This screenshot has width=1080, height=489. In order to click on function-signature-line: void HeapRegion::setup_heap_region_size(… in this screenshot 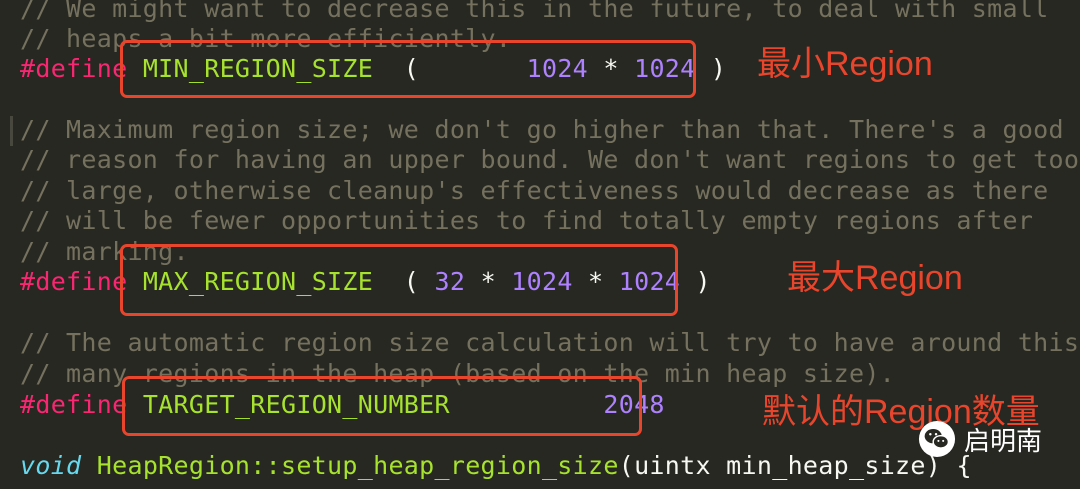, I will do `click(496, 466)`.